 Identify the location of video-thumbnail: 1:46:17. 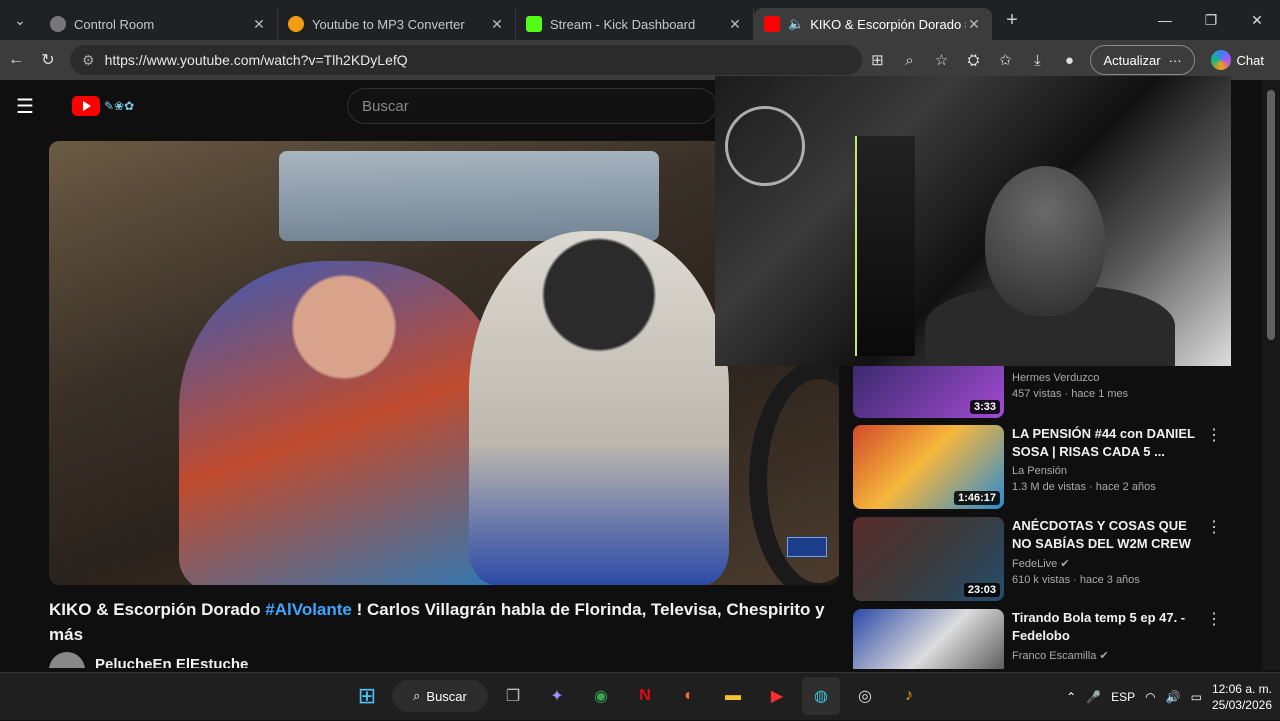
(928, 467).